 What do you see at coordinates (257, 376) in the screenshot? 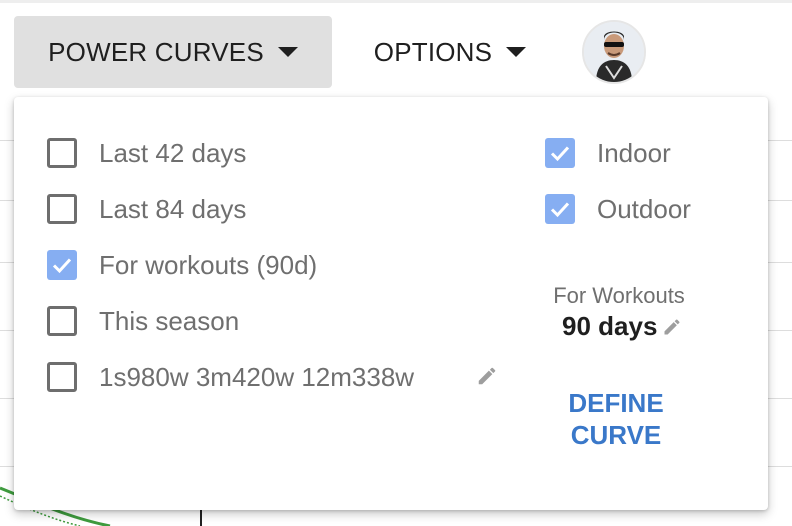
I see `curve-option-label: 1s980w 3m420w 12m338w` at bounding box center [257, 376].